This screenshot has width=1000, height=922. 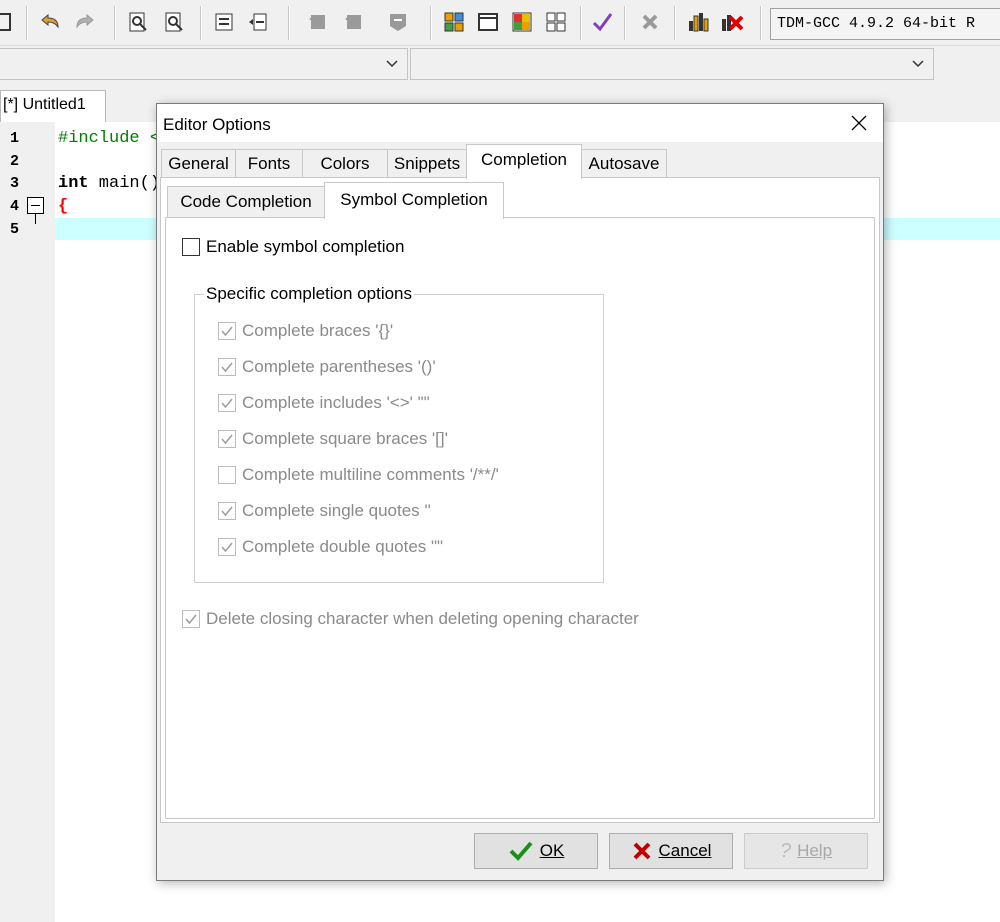 I want to click on goto-line-icon, so click(x=398, y=22).